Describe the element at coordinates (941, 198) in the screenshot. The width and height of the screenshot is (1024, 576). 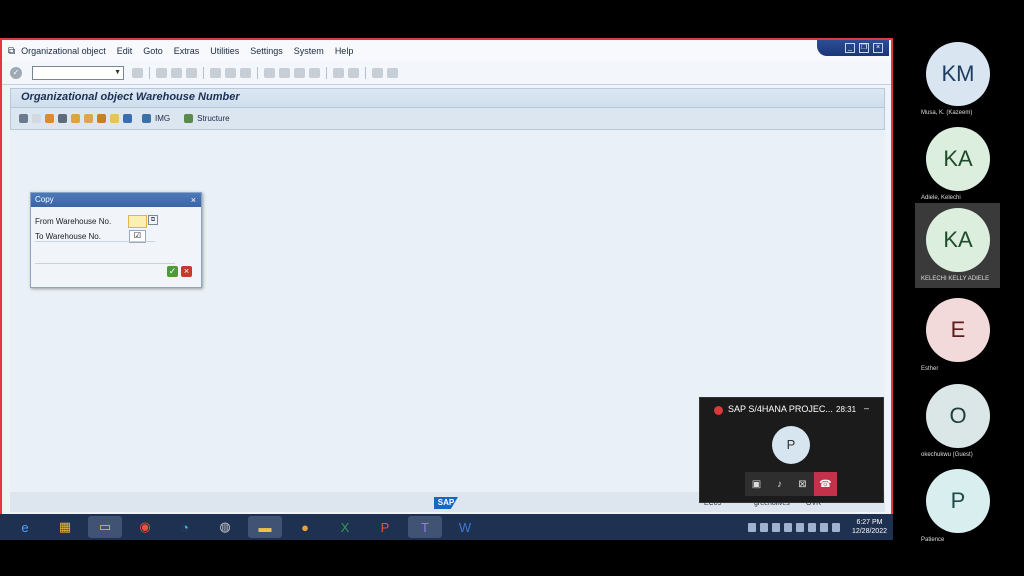
I see `participant-name: Adiele, Kelechi` at that location.